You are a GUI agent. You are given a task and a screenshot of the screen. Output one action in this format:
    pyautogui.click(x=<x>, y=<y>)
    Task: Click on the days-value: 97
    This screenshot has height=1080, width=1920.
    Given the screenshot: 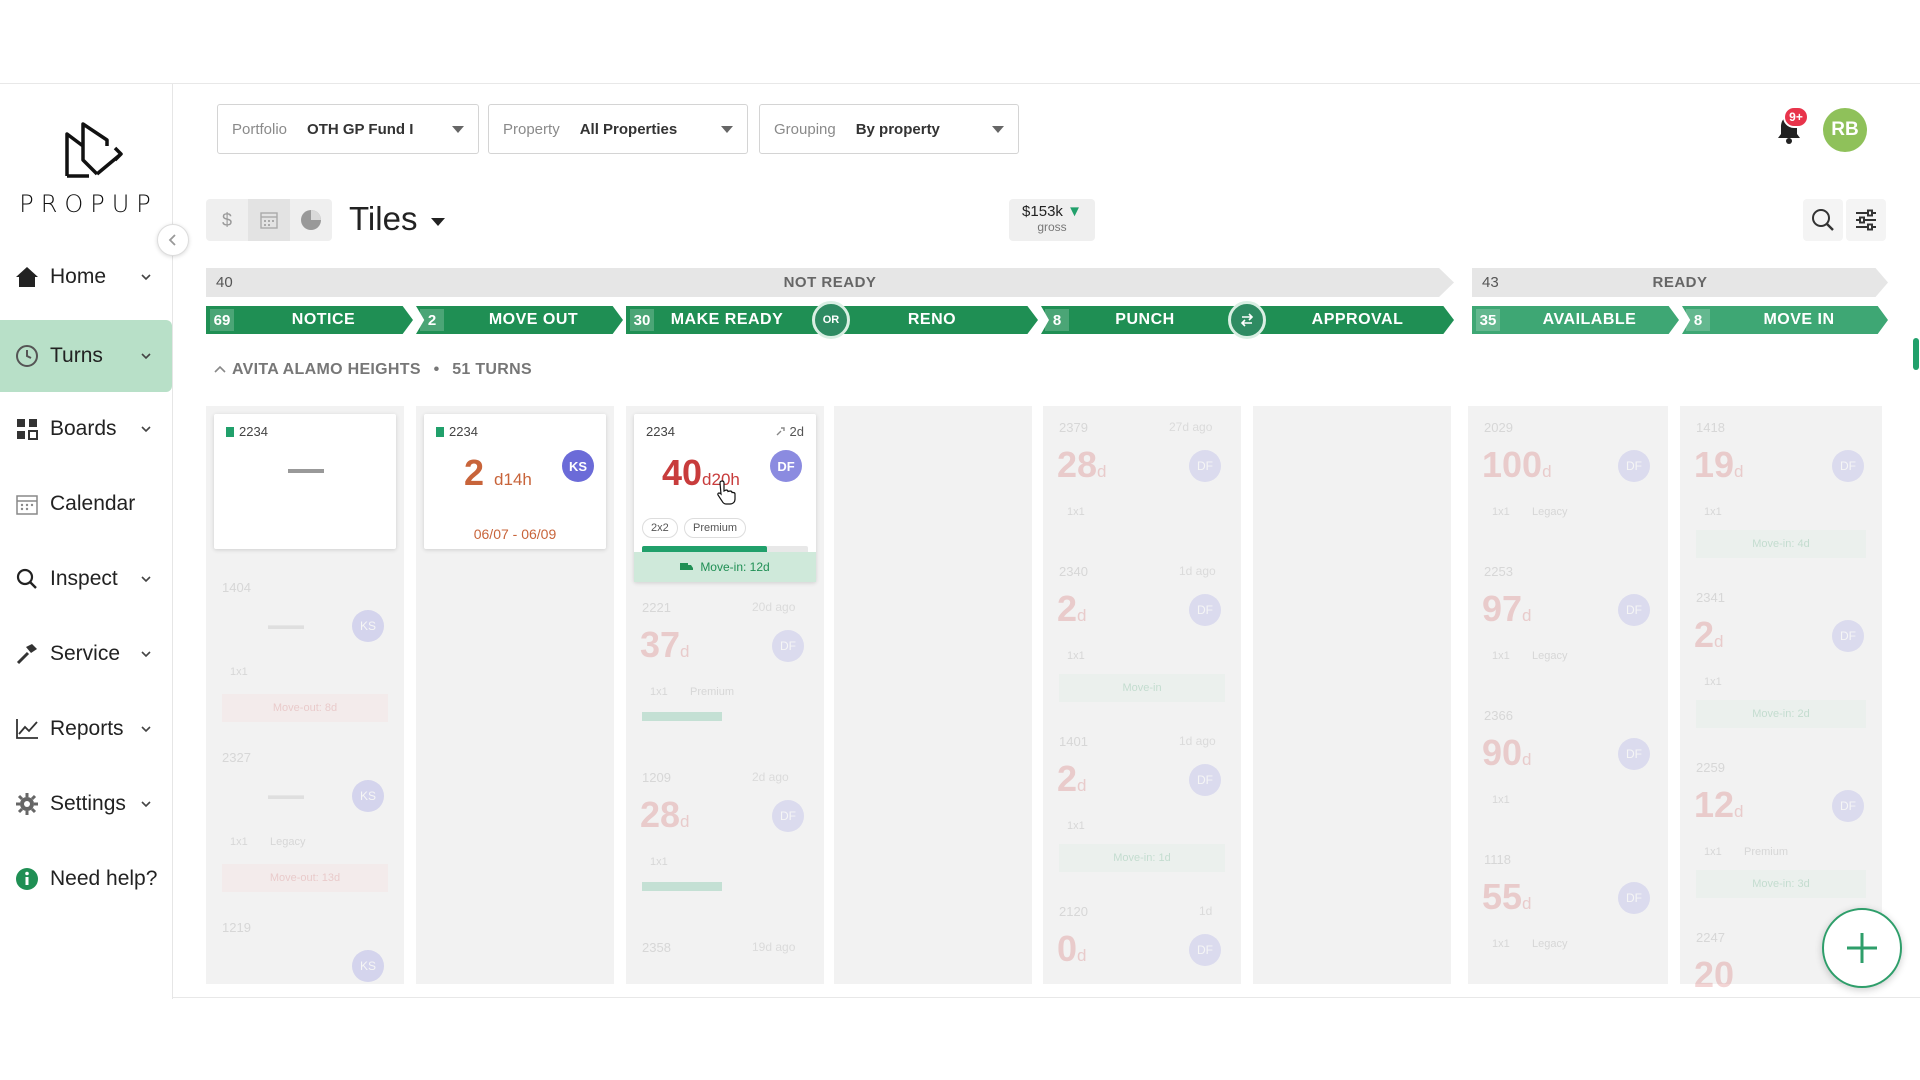 What is the action you would take?
    pyautogui.click(x=1502, y=608)
    